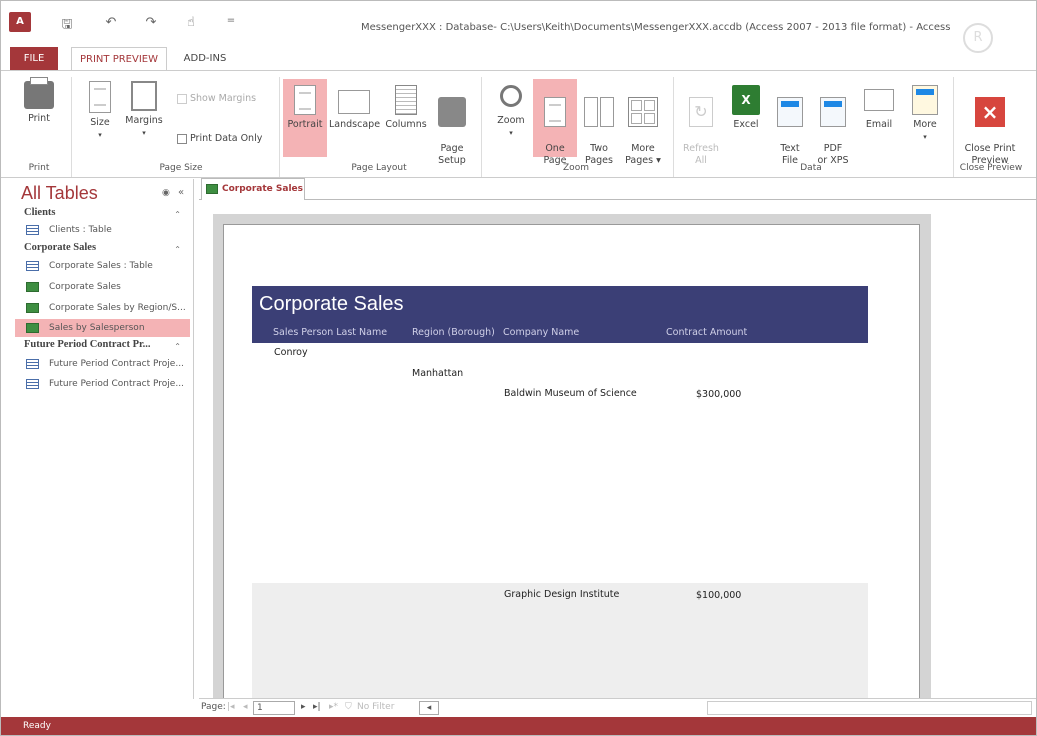 The height and width of the screenshot is (736, 1037). I want to click on more-pages-button: More Pages ▾, so click(643, 132).